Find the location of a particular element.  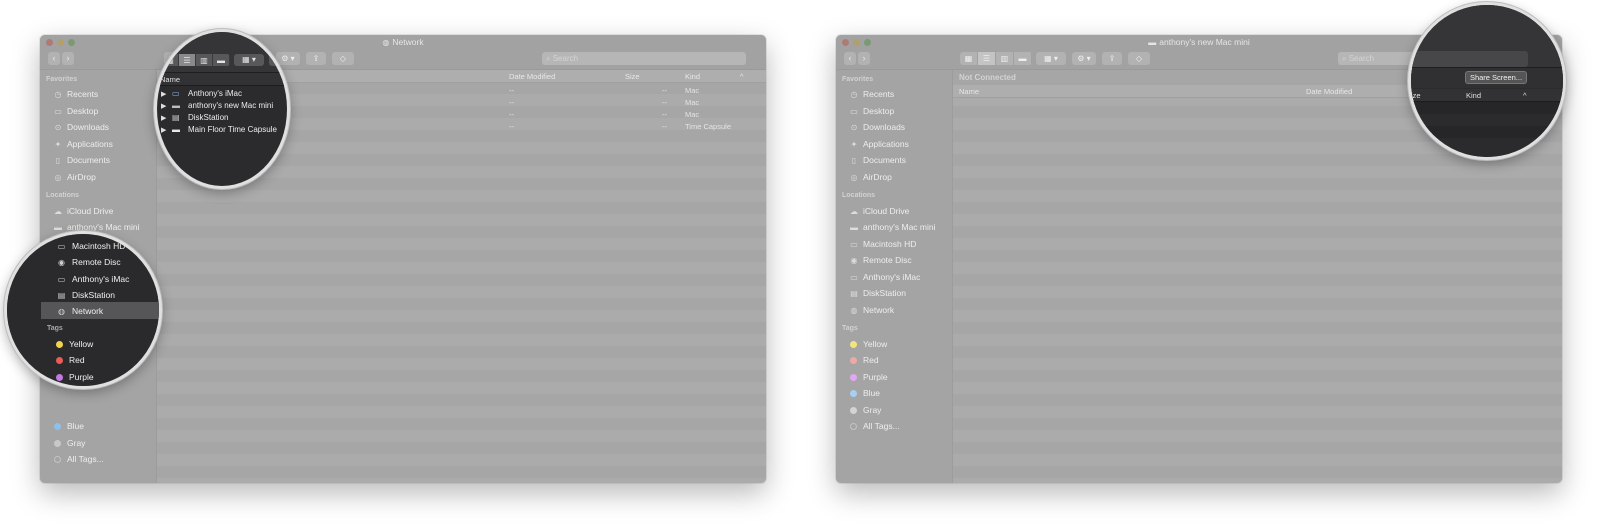

toolbar-zoomed is located at coordinates (222, 52).